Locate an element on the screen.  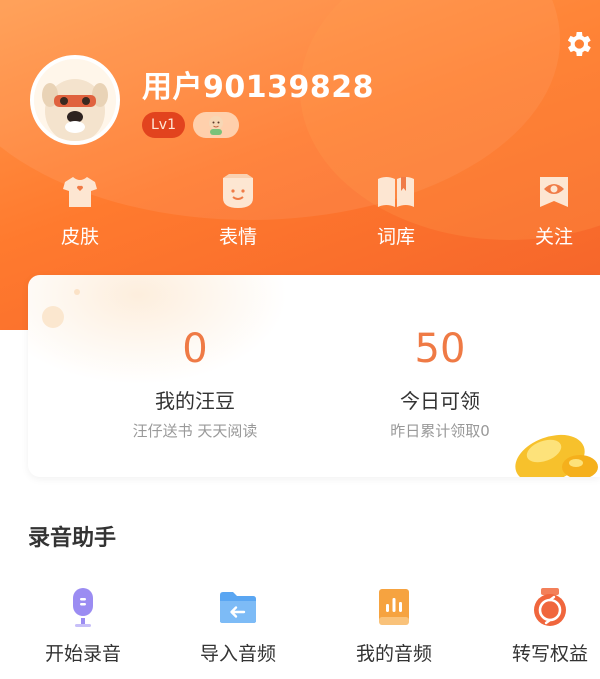
dog-avatar-icon is located at coordinates (75, 100).